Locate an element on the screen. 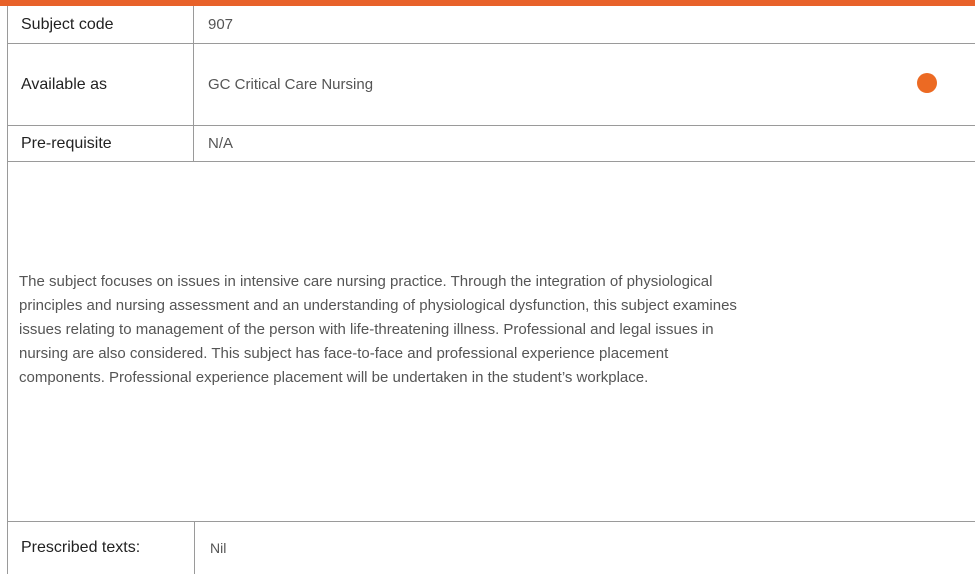 Image resolution: width=975 pixels, height=574 pixels. prescribed-texts-label: Prescribed texts: is located at coordinates (101, 548).